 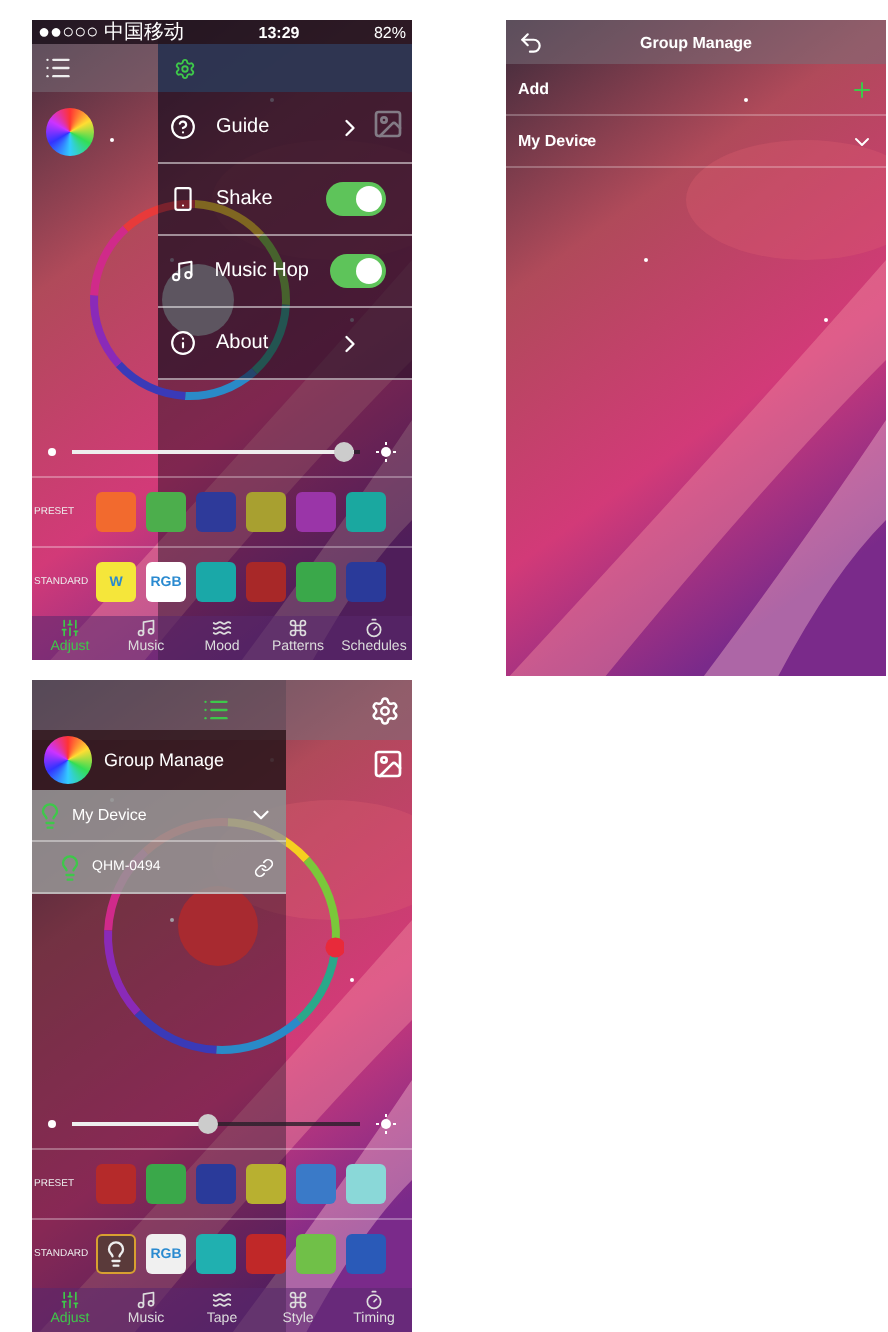 I want to click on add-icon, so click(x=862, y=89).